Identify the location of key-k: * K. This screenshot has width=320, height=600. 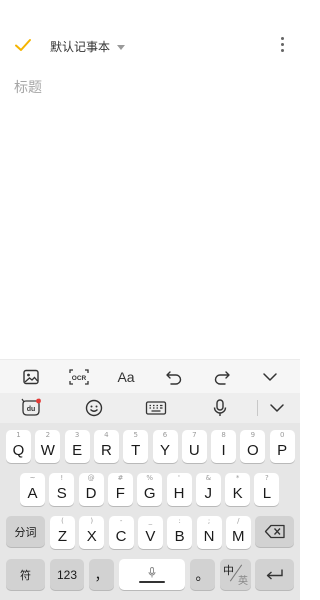
(238, 489).